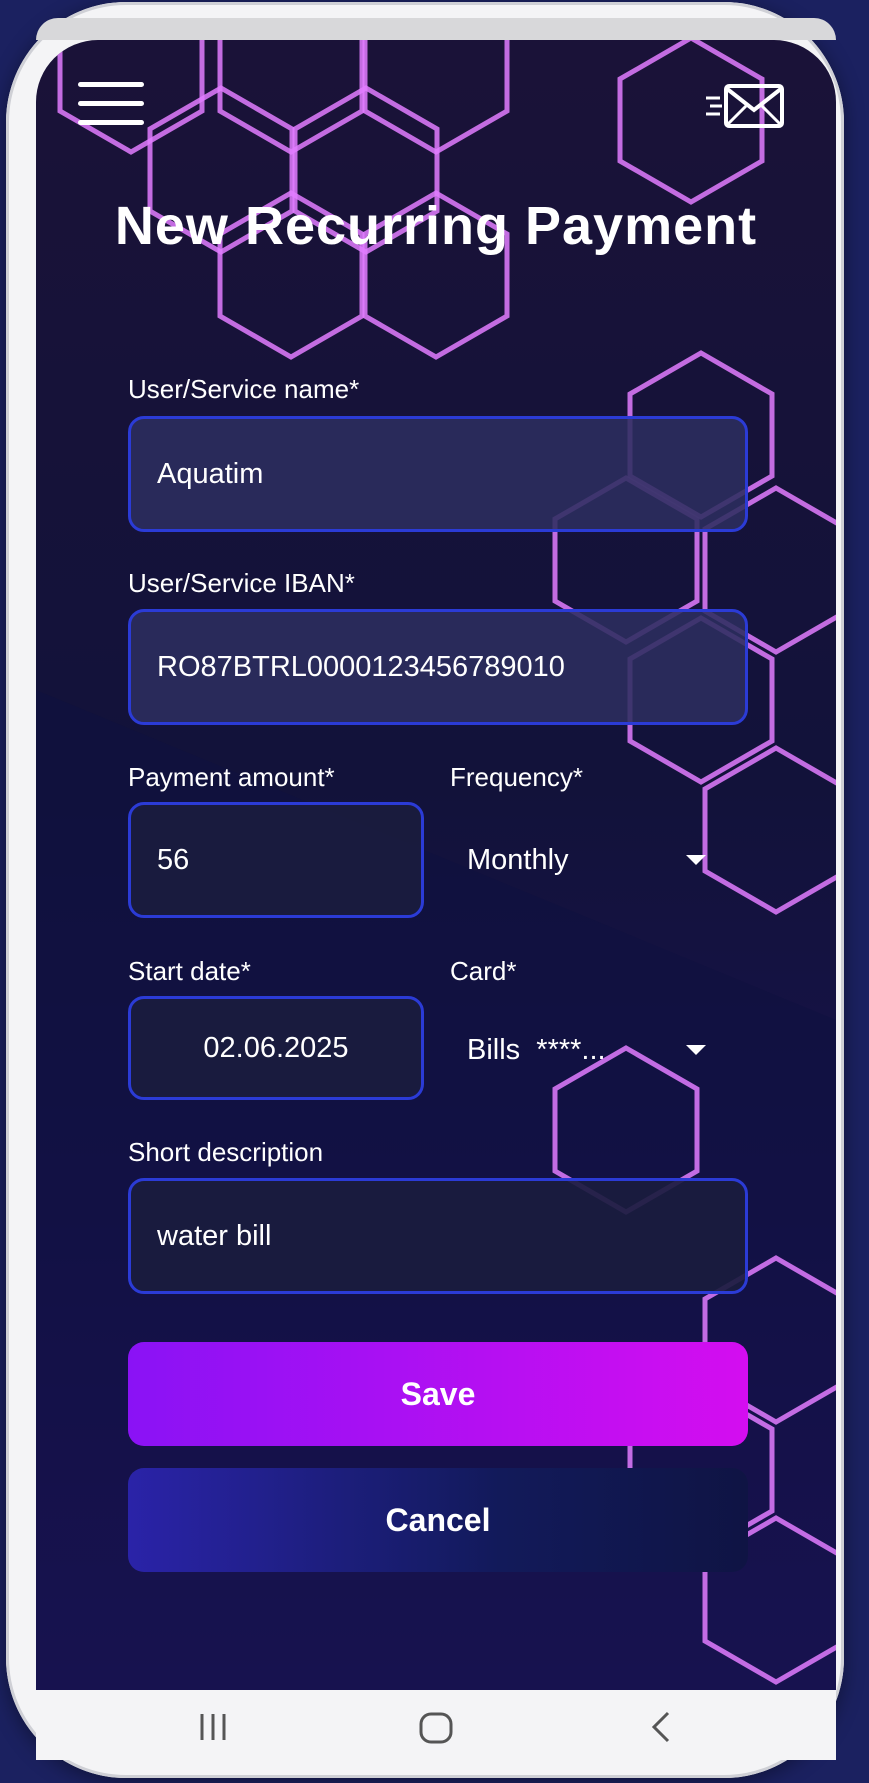 The height and width of the screenshot is (1783, 869). I want to click on frequency-label: Frequency*, so click(516, 777).